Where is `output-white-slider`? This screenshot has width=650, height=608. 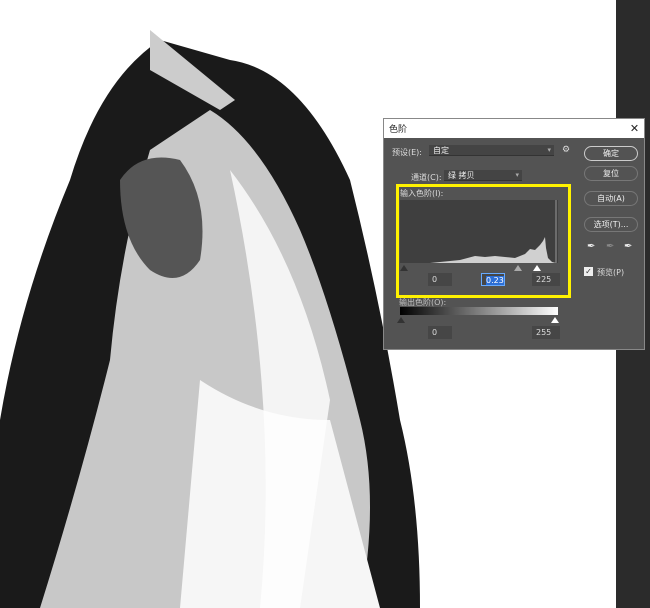
output-white-slider is located at coordinates (555, 320).